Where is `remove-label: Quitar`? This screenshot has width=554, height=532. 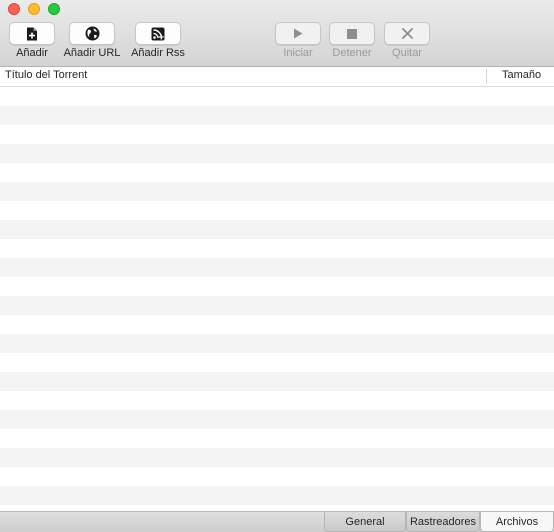 remove-label: Quitar is located at coordinates (407, 53).